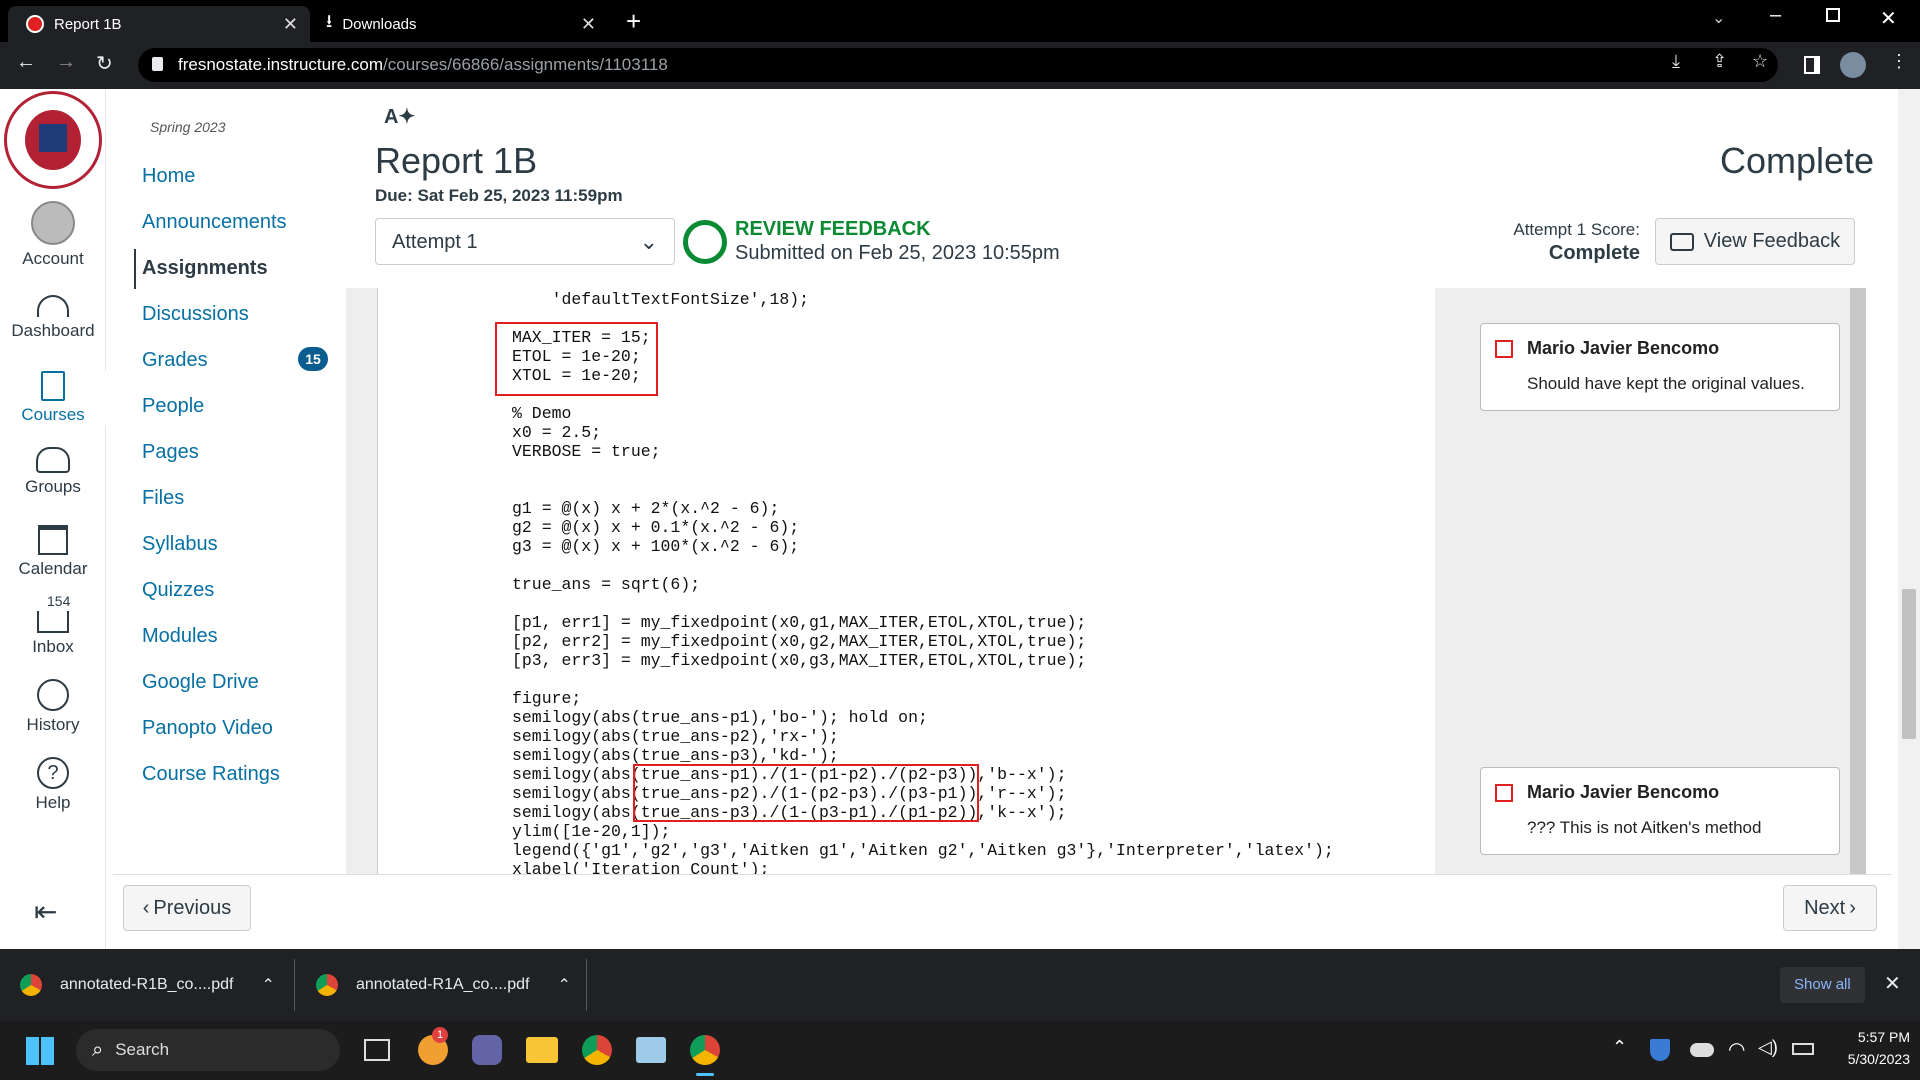 The width and height of the screenshot is (1920, 1080). I want to click on course-nav-home: Home, so click(168, 176).